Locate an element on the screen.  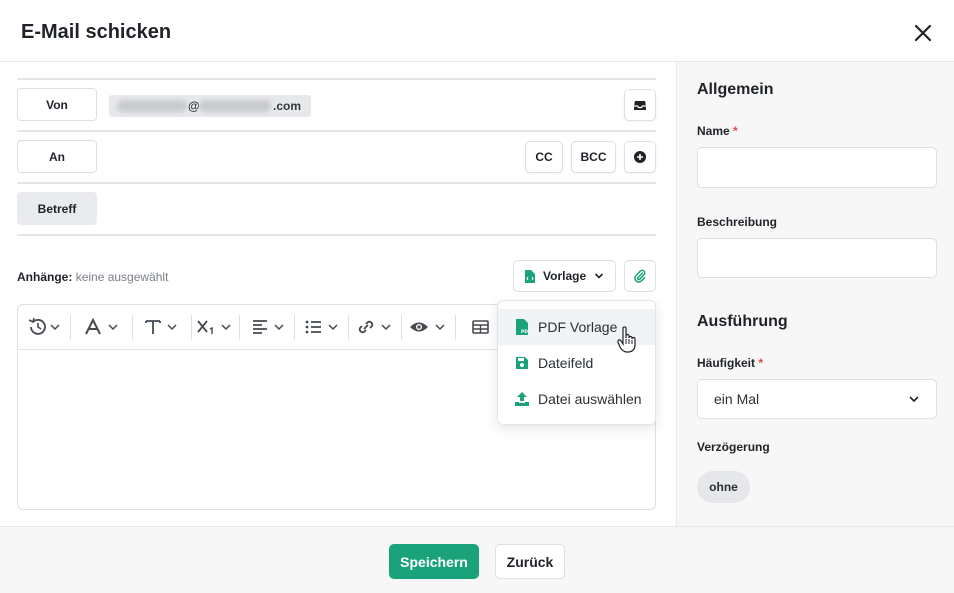
frequency-select: ein Mal is located at coordinates (817, 399).